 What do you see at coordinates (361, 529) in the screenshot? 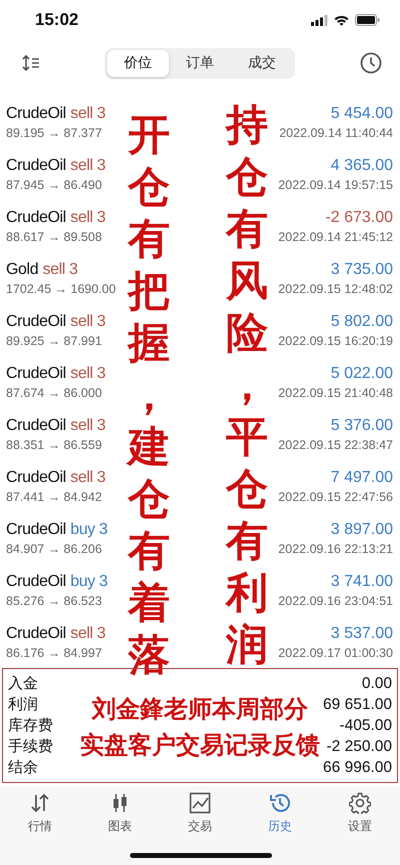
I see `profit-value: 3 897.00` at bounding box center [361, 529].